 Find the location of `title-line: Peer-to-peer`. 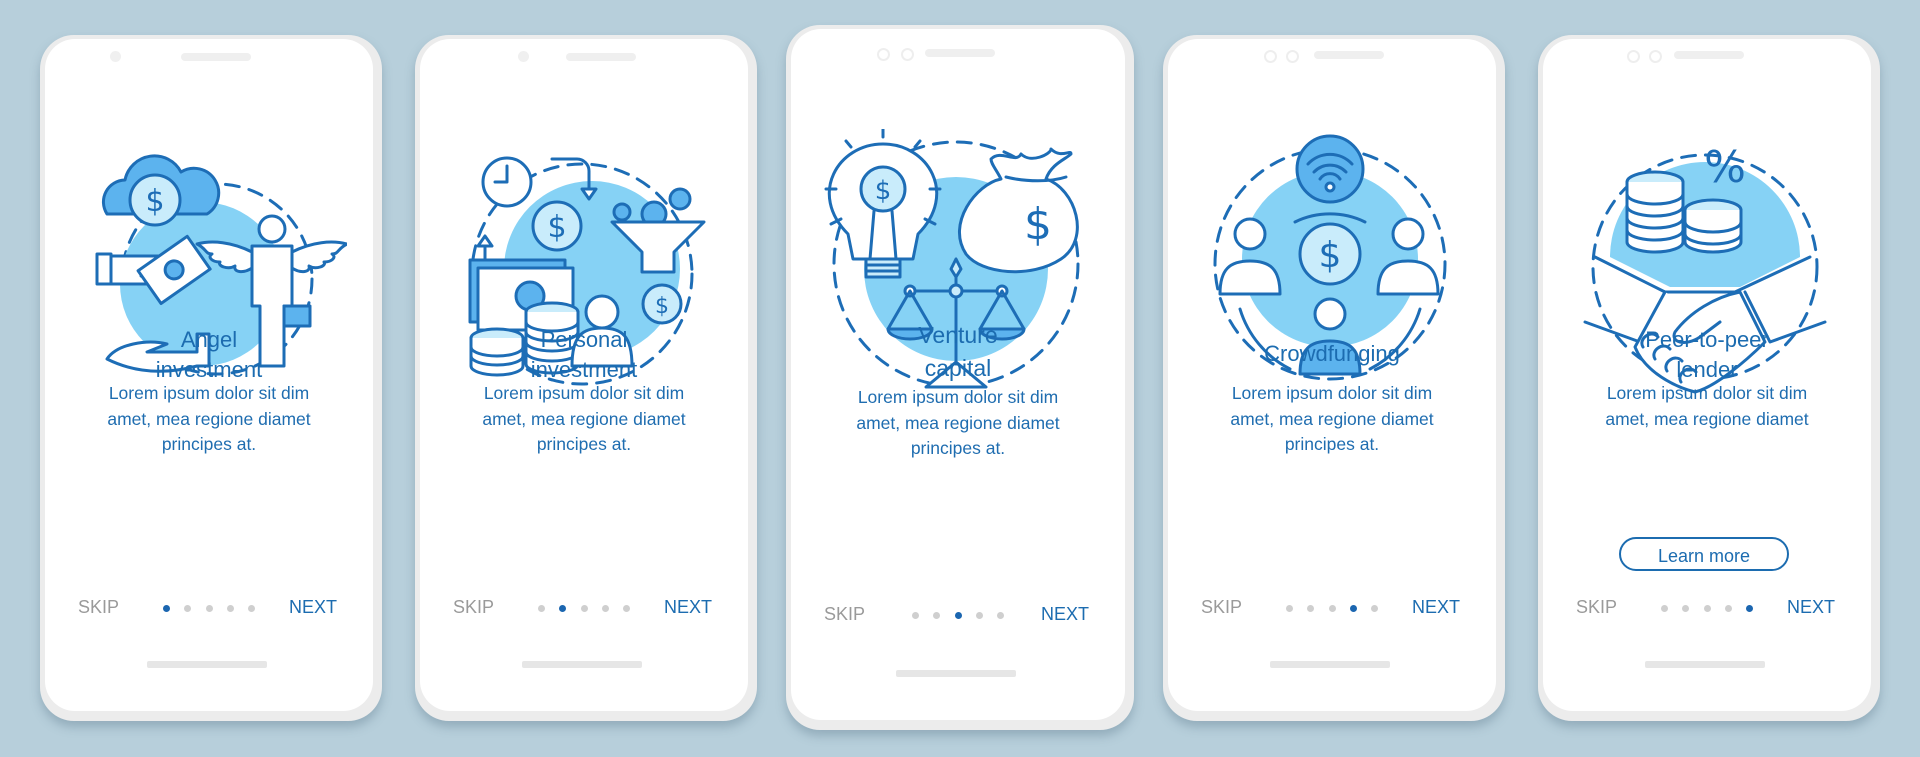

title-line: Peer-to-peer is located at coordinates (1707, 339).